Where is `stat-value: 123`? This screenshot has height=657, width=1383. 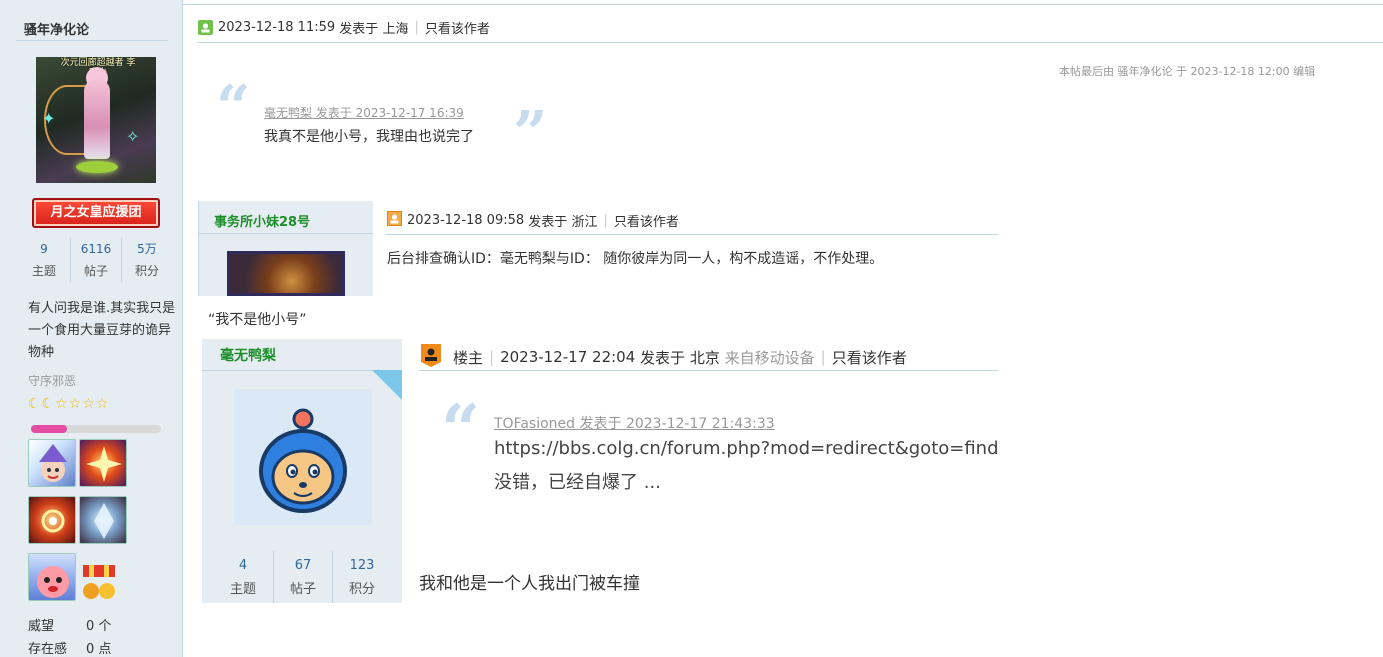
stat-value: 123 is located at coordinates (362, 565).